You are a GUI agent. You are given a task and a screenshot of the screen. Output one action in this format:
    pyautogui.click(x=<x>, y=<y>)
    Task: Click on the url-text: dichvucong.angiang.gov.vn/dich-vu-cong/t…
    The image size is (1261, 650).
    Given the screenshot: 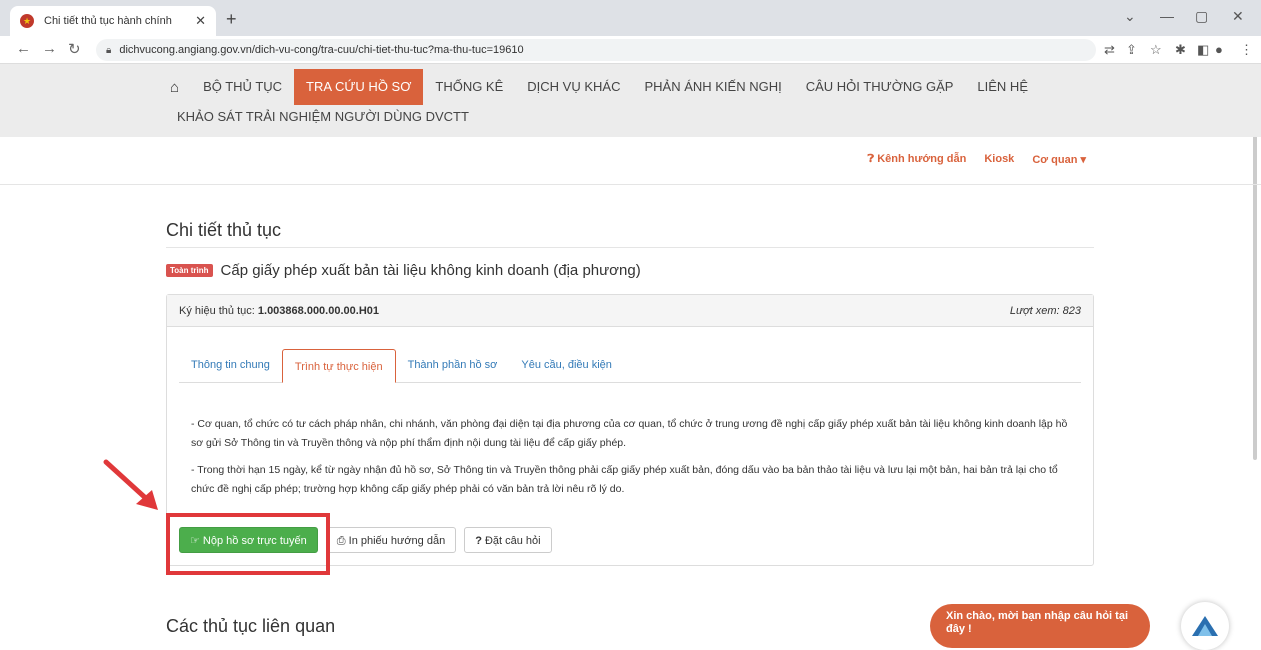 What is the action you would take?
    pyautogui.click(x=321, y=50)
    